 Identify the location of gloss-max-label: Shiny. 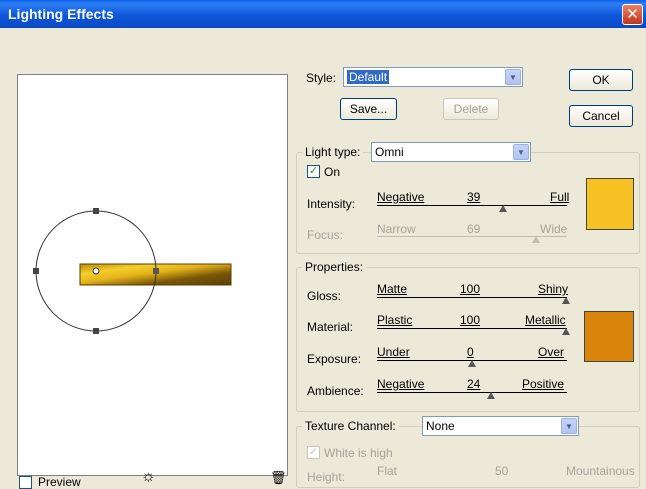
(553, 289).